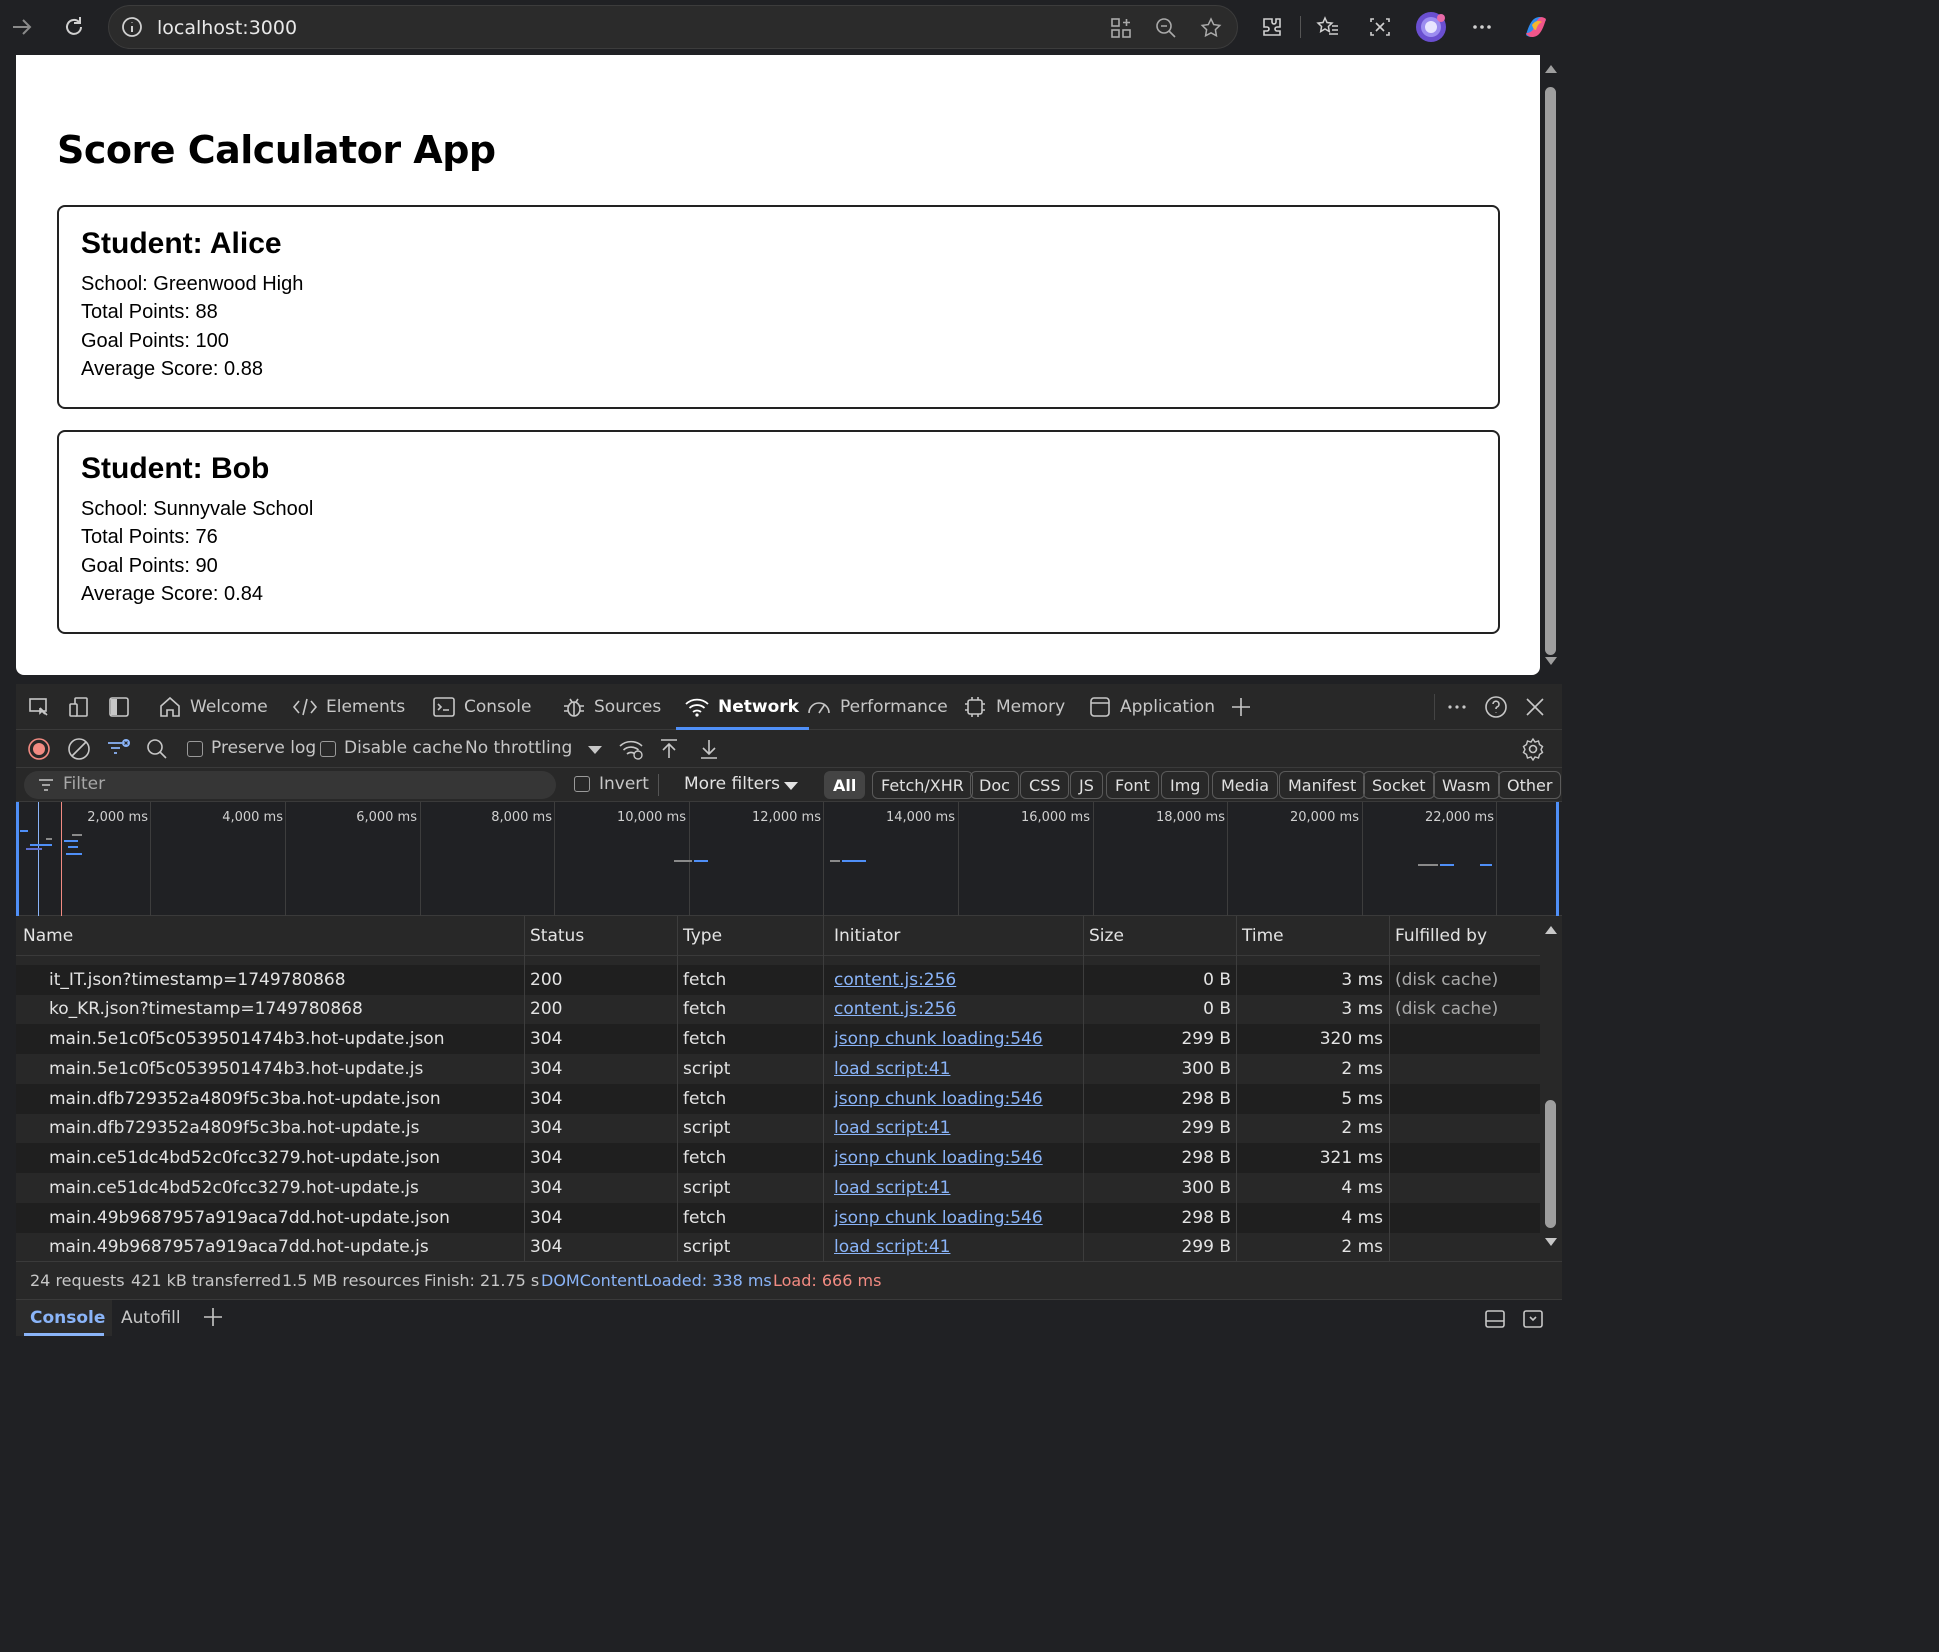 Image resolution: width=1939 pixels, height=1652 pixels. I want to click on drawer-tab-autofill: Autofill, so click(151, 1318).